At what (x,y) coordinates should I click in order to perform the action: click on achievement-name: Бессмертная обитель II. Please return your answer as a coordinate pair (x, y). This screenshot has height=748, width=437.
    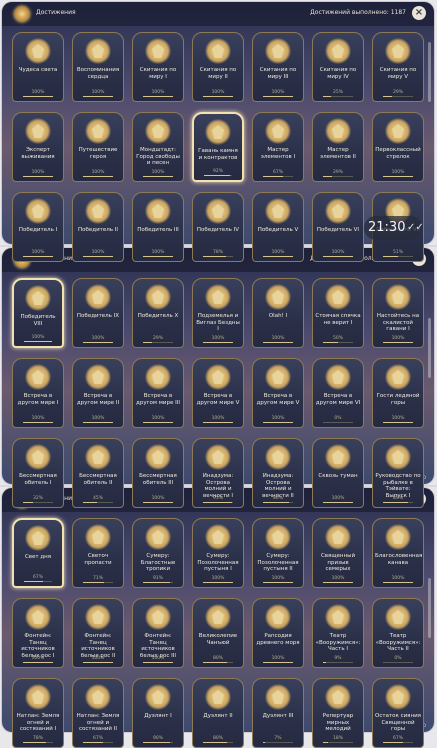
    Looking at the image, I should click on (98, 479).